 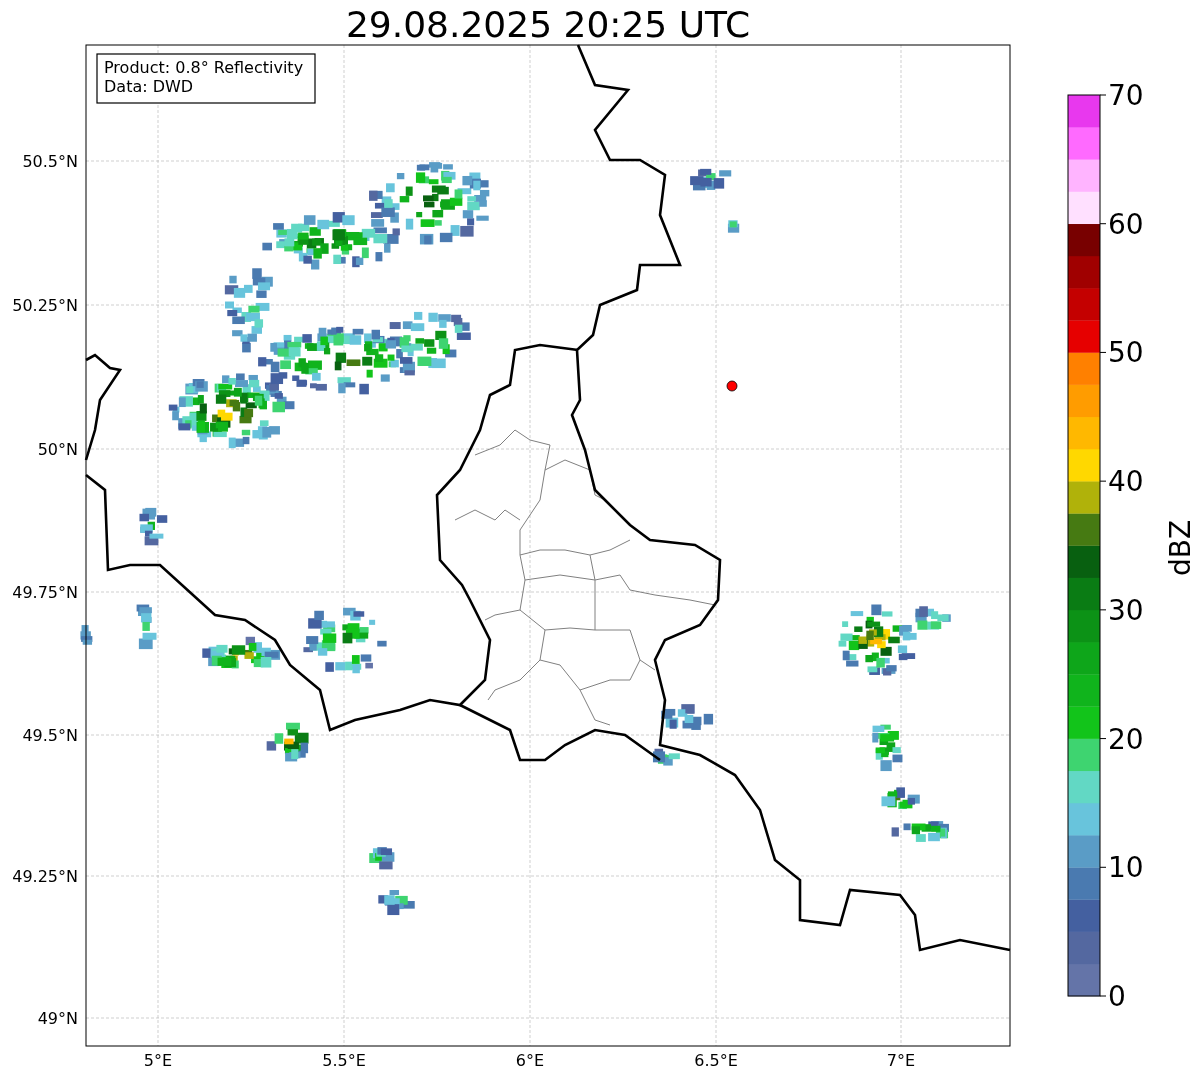 I want to click on colorbar-tick-label: 40, so click(x=1126, y=482).